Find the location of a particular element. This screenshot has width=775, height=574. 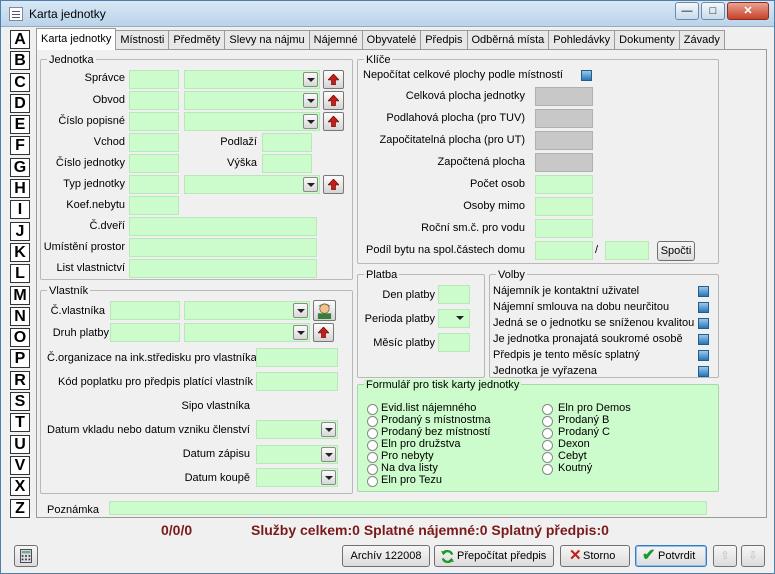

obvod-select is located at coordinates (252, 100).